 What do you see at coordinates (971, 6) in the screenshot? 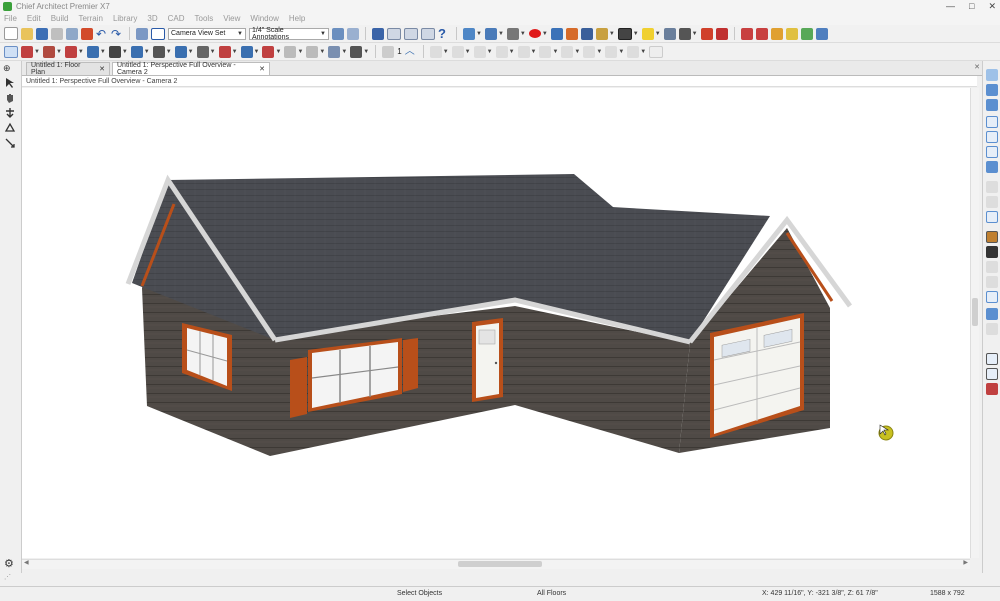
I see `maximize-button: □` at bounding box center [971, 6].